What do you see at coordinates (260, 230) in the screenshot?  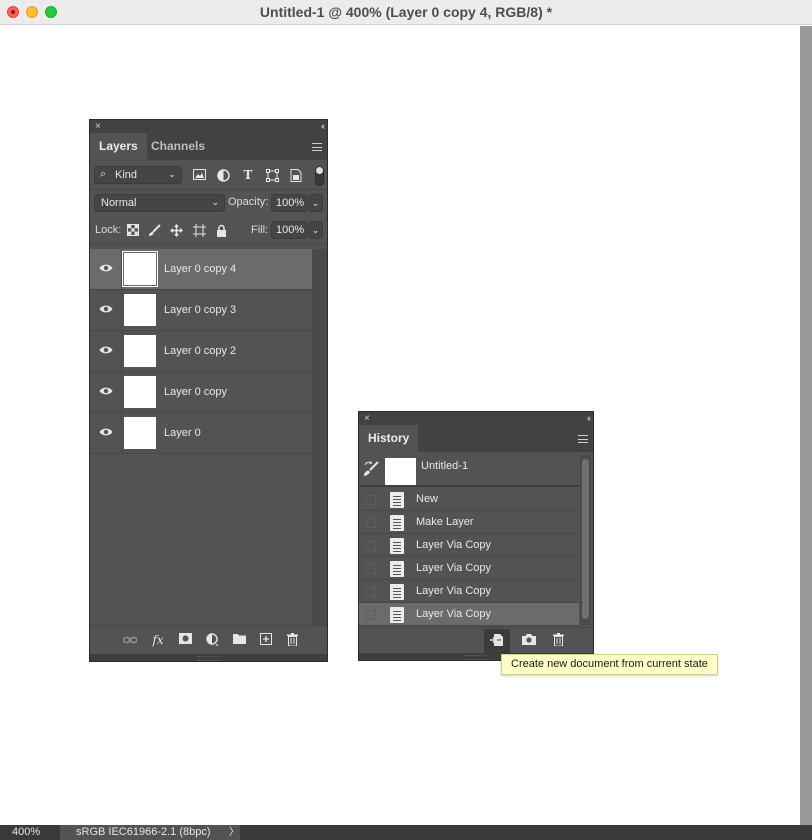 I see `fill-label: Fill:` at bounding box center [260, 230].